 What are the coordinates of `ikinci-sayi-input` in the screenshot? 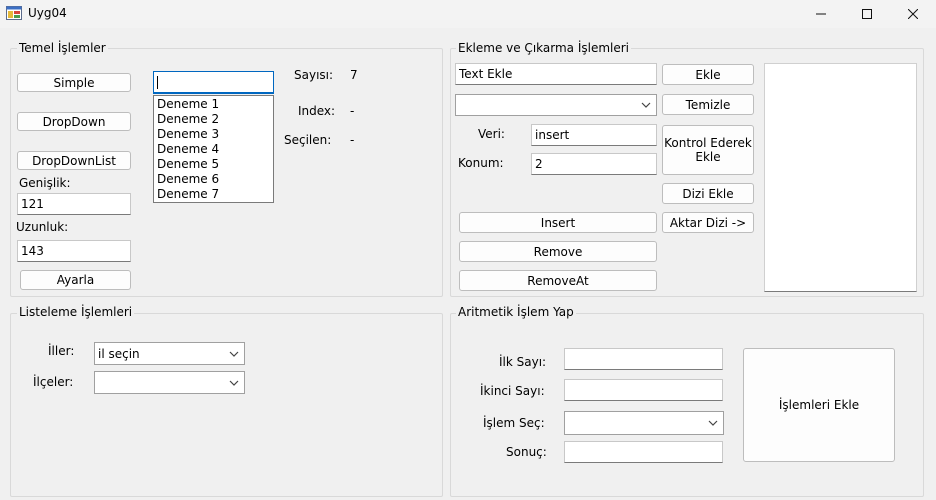 It's located at (643, 390).